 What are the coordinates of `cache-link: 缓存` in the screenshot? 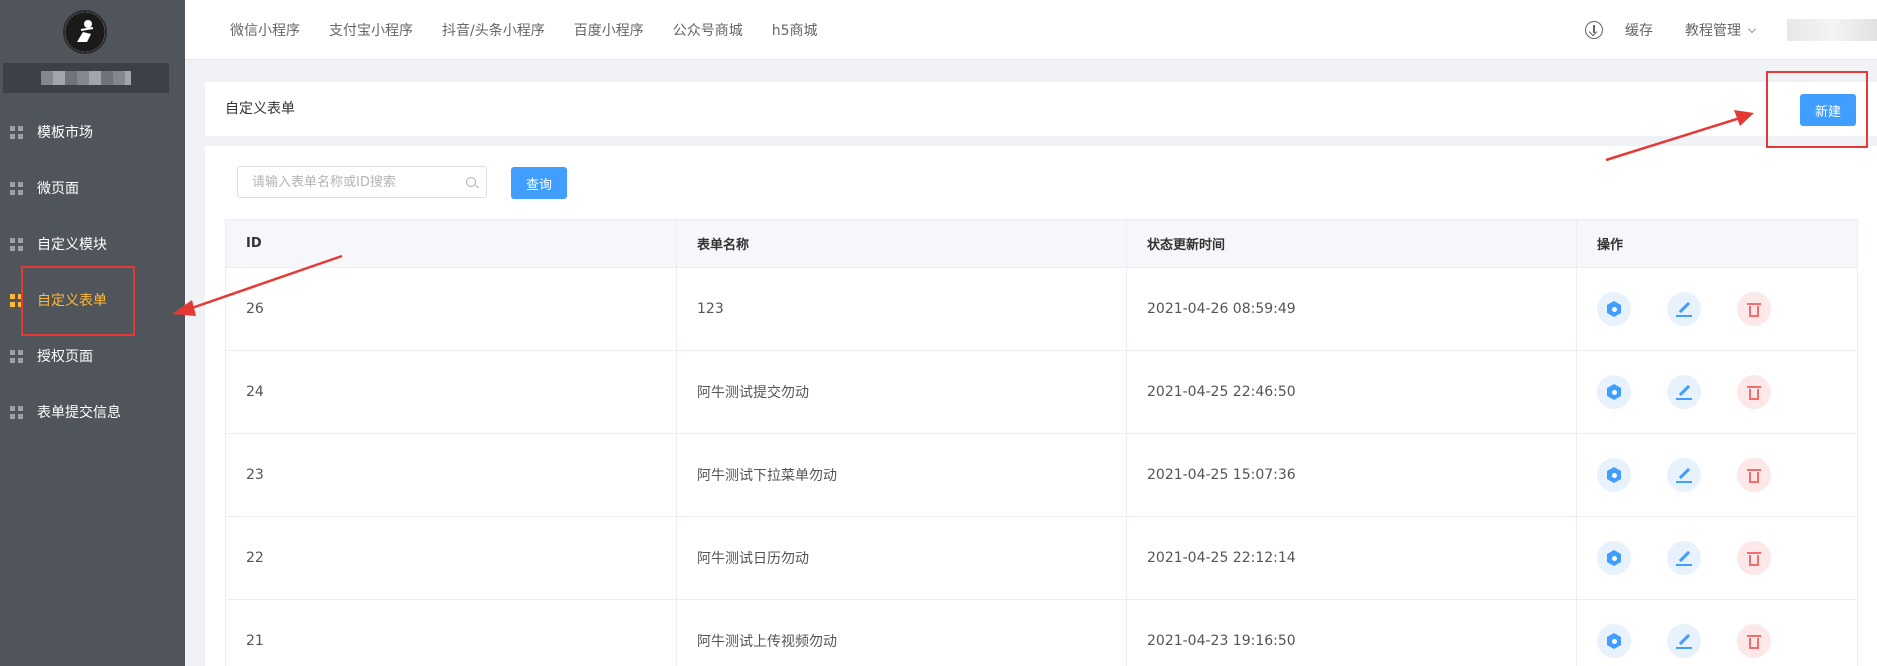 It's located at (1639, 30).